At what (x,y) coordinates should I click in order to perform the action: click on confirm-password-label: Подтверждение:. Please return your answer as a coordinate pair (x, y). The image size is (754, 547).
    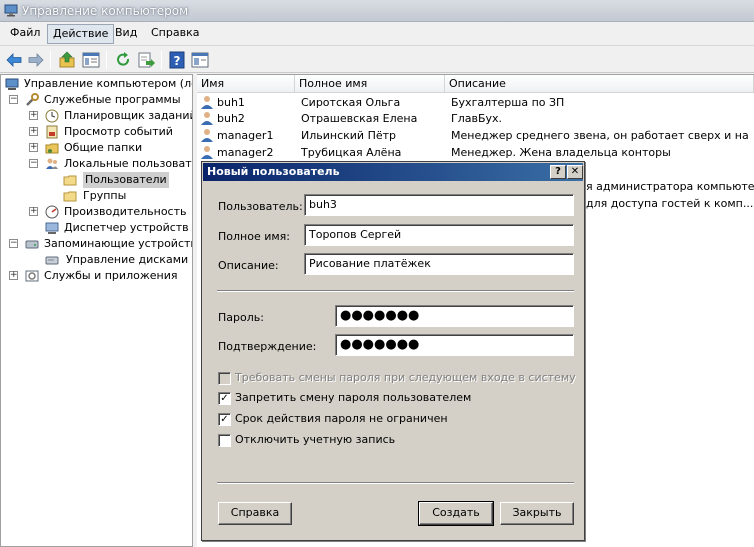
    Looking at the image, I should click on (267, 346).